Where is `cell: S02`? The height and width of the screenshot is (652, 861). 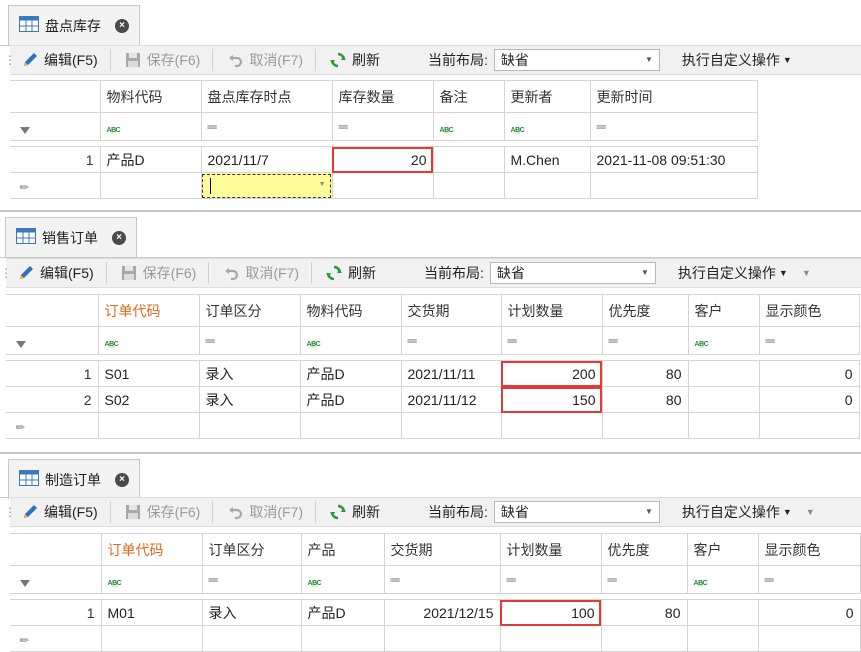
cell: S02 is located at coordinates (148, 399).